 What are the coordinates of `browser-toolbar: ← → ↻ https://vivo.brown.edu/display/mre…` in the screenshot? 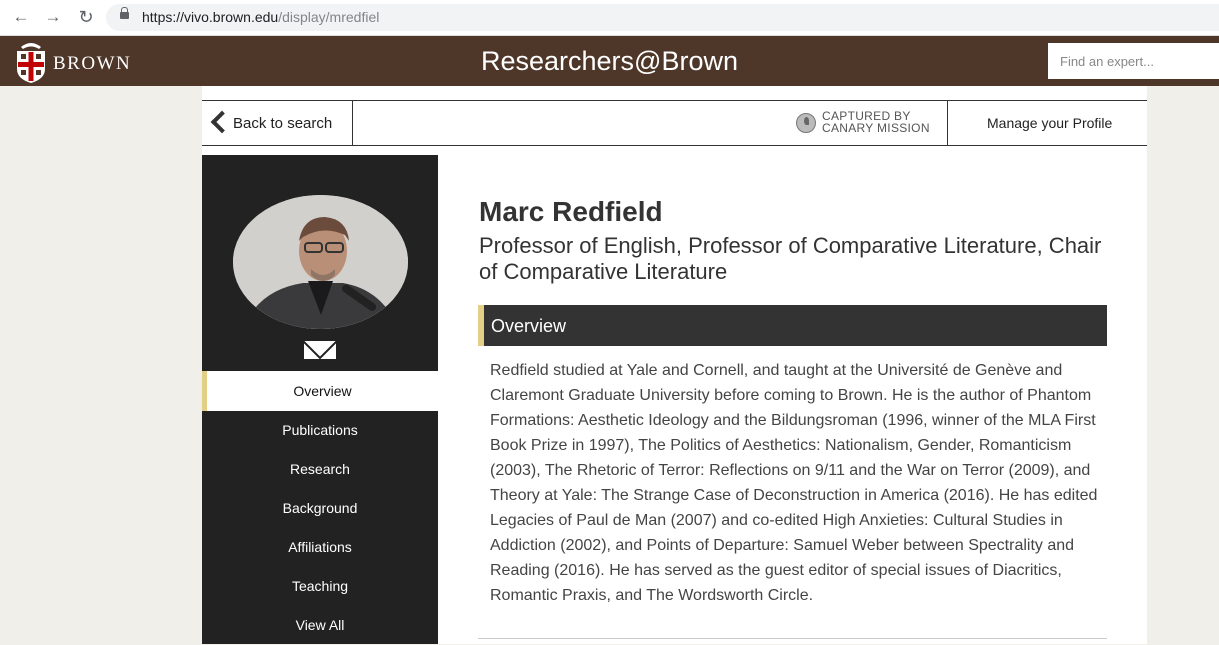 It's located at (609, 18).